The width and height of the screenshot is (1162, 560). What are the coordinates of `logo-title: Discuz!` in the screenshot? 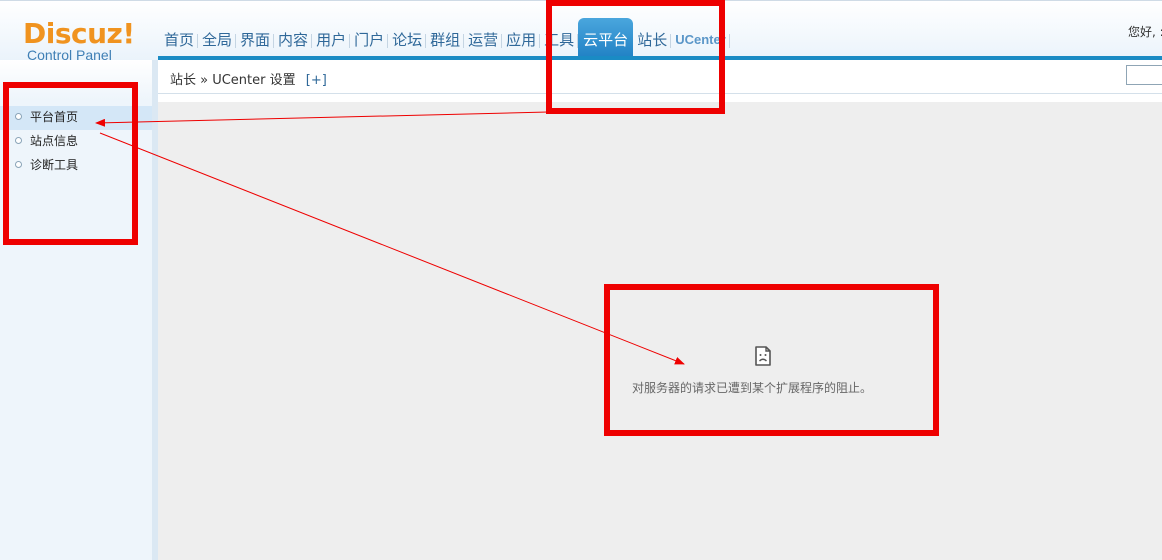 It's located at (79, 33).